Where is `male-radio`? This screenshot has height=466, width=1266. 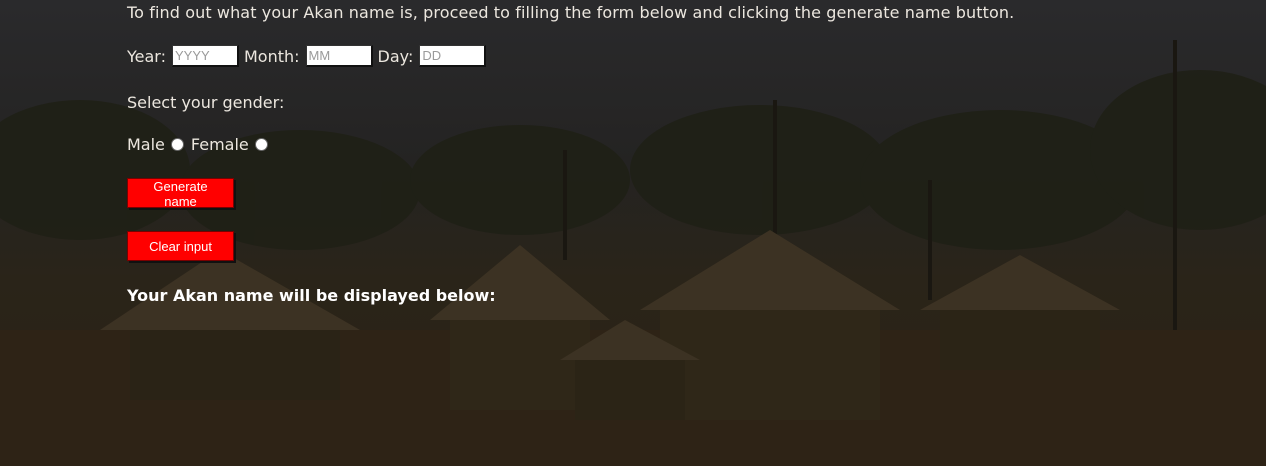 male-radio is located at coordinates (177, 144).